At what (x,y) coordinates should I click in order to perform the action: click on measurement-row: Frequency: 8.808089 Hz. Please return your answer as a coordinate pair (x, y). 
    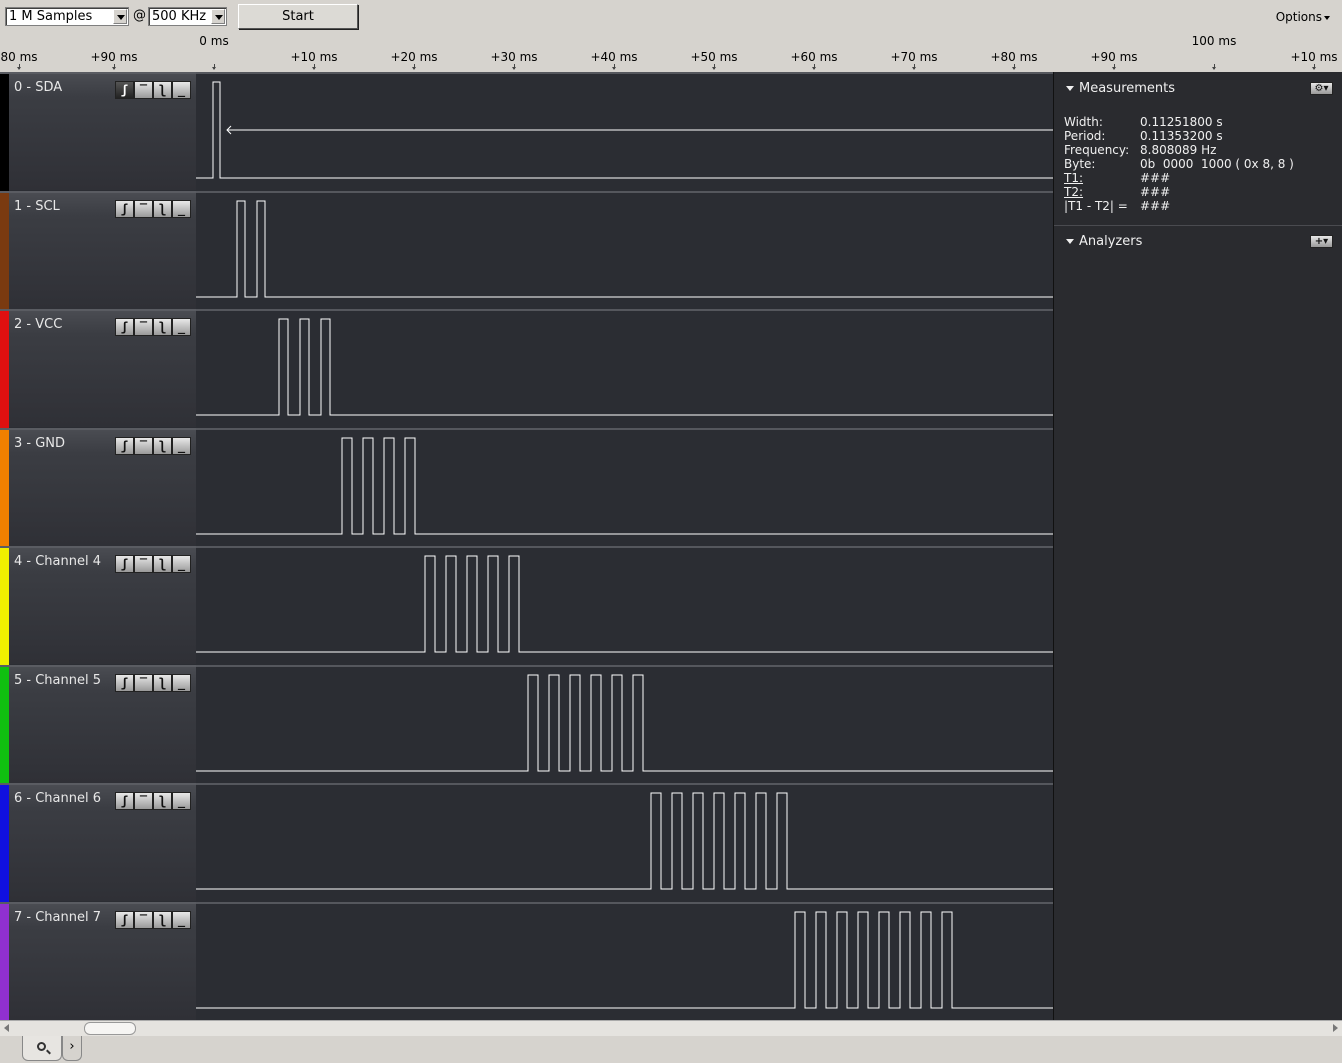
    Looking at the image, I should click on (1140, 150).